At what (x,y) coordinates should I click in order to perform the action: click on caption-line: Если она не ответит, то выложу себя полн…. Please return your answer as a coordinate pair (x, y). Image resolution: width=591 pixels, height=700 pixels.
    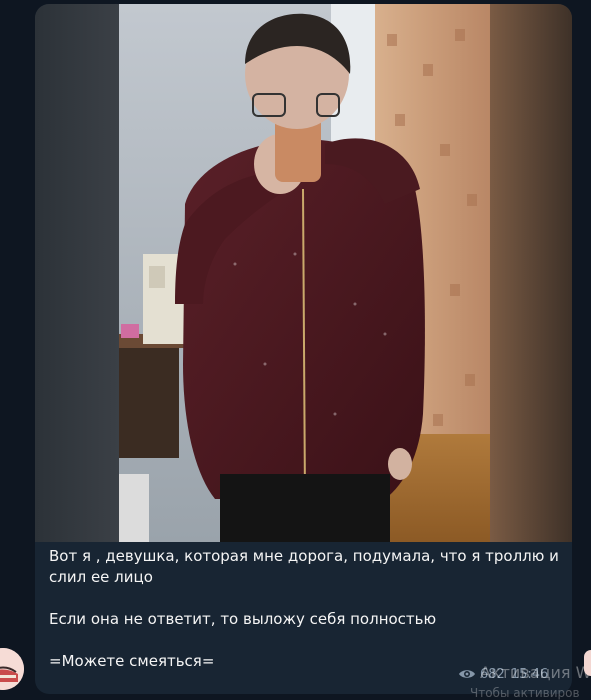
    Looking at the image, I should click on (243, 619).